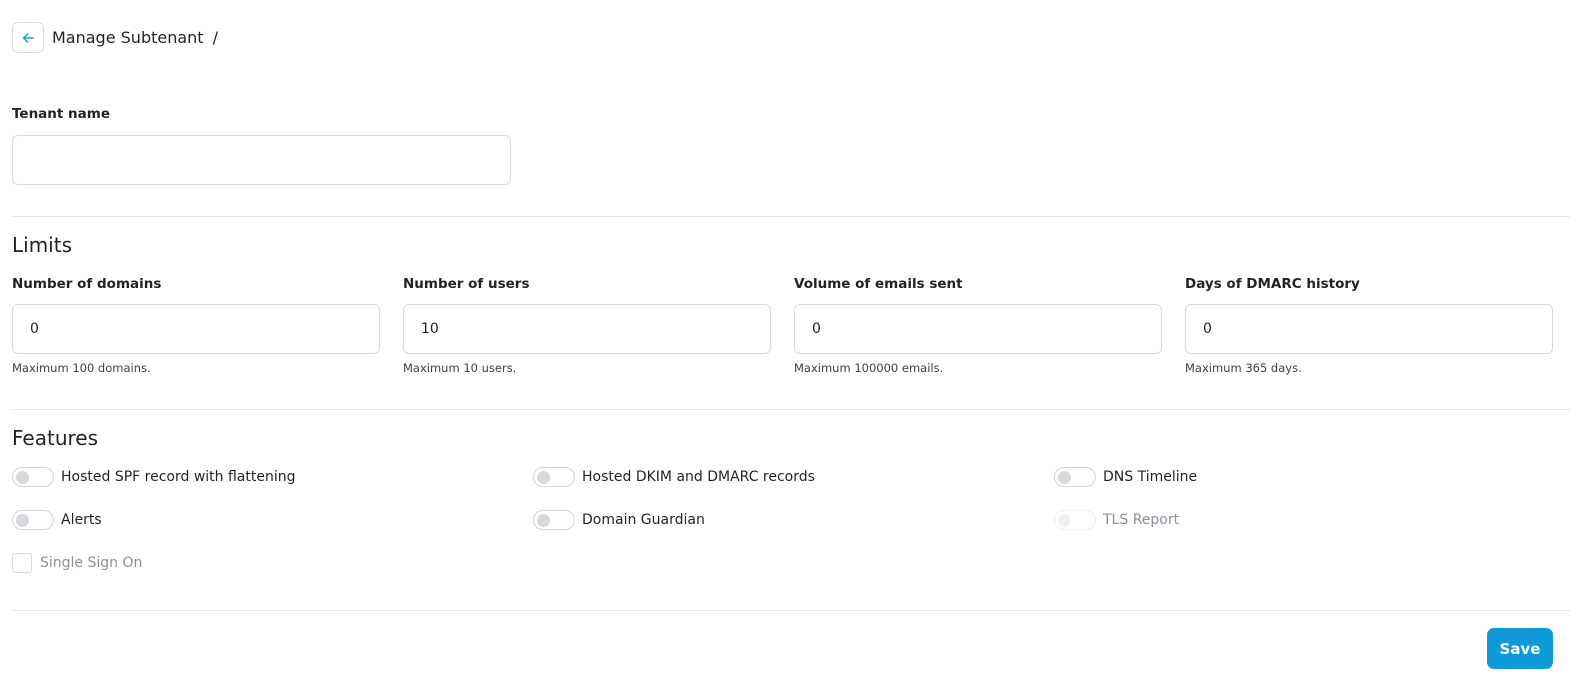  I want to click on limit-domains-input: 0, so click(196, 329).